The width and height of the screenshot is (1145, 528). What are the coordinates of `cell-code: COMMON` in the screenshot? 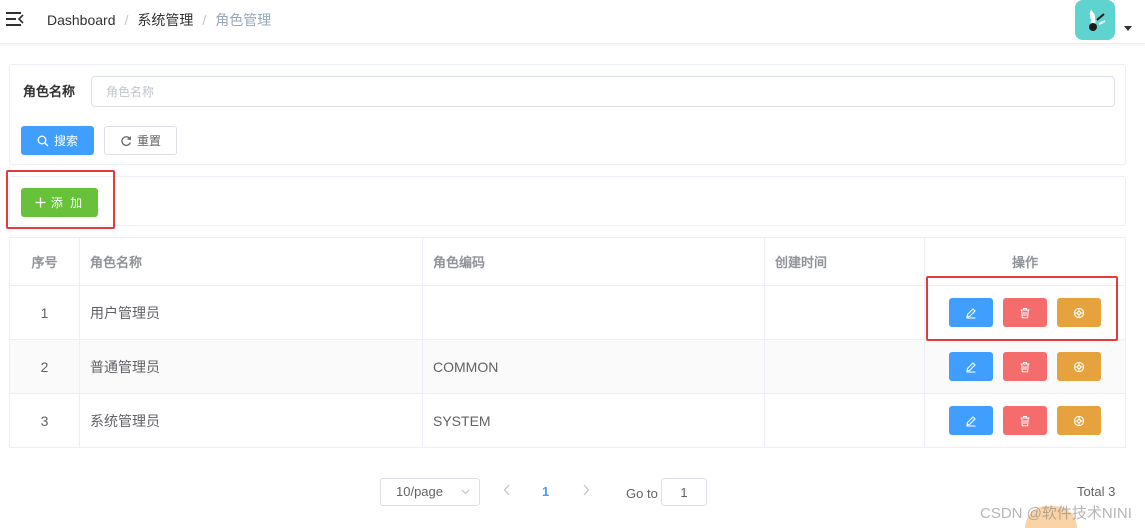 It's located at (593, 366).